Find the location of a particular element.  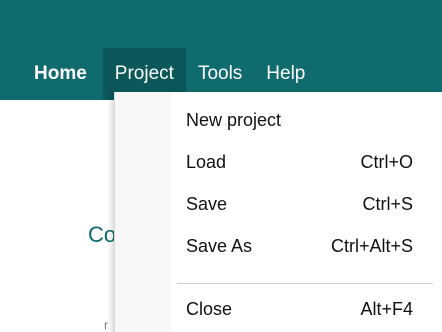

menu-item-shortcut: Ctrl+S is located at coordinates (387, 203).